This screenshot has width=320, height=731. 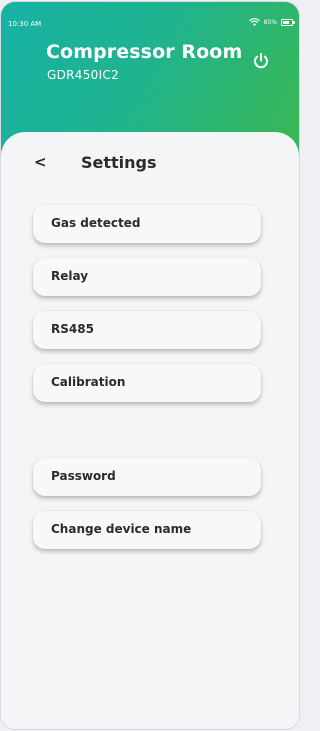 I want to click on status-time: 10:30 AM, so click(x=25, y=24).